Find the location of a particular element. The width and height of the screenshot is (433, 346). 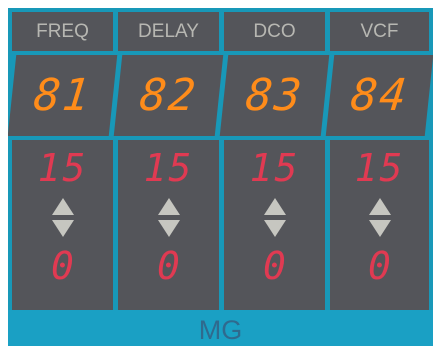

param-value-display: 82 is located at coordinates (168, 95).